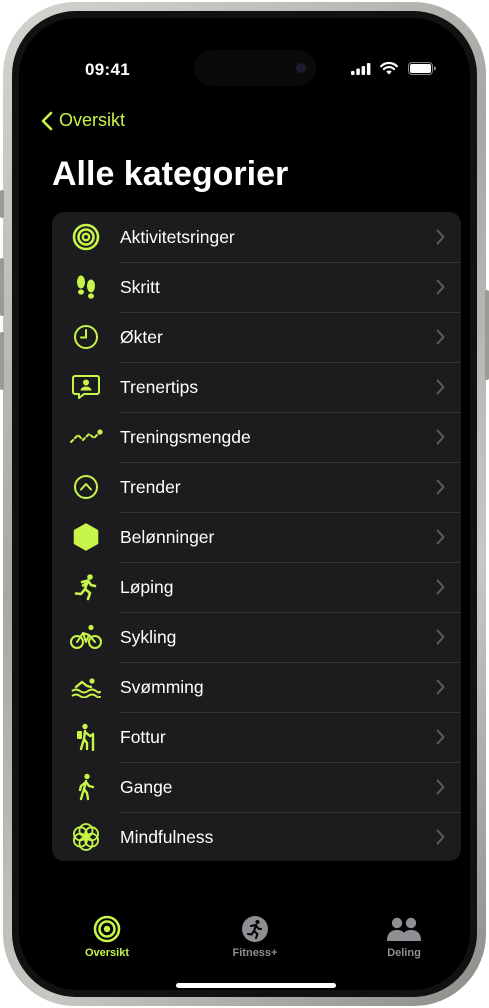 Image resolution: width=489 pixels, height=1008 pixels. What do you see at coordinates (256, 836) in the screenshot?
I see `list-item-mindfulness: Mindfulness` at bounding box center [256, 836].